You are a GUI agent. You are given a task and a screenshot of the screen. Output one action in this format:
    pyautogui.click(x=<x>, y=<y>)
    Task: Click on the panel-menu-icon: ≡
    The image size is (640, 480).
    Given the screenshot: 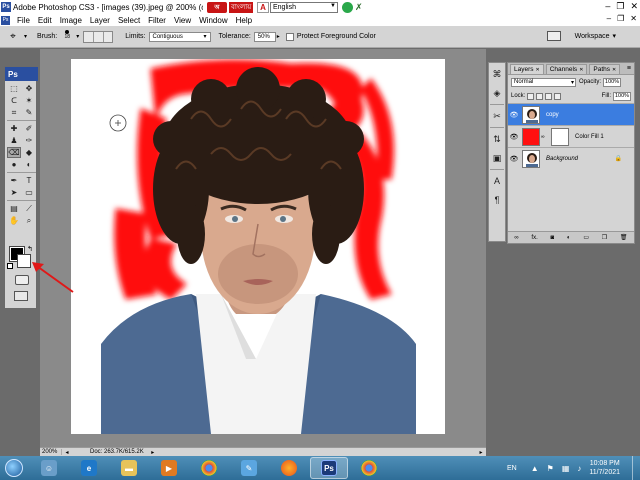 What is the action you would take?
    pyautogui.click(x=629, y=68)
    